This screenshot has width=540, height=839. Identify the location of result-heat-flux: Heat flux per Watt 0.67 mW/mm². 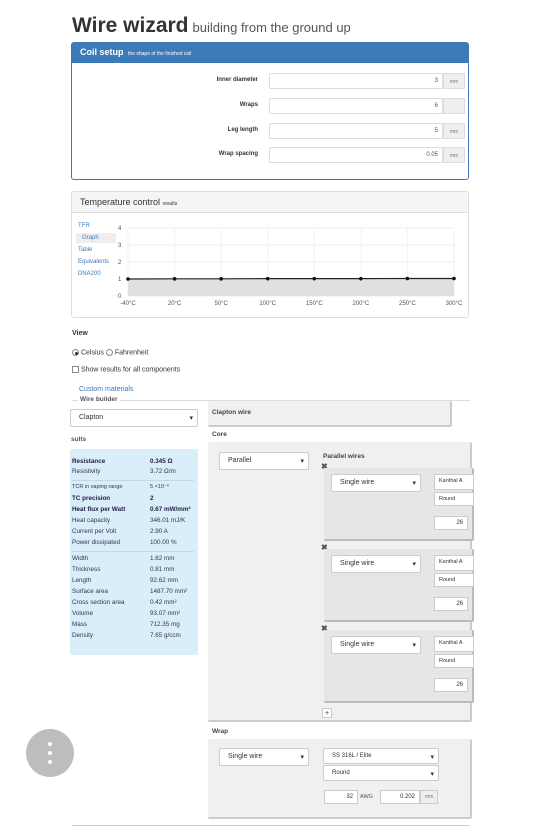
(131, 509).